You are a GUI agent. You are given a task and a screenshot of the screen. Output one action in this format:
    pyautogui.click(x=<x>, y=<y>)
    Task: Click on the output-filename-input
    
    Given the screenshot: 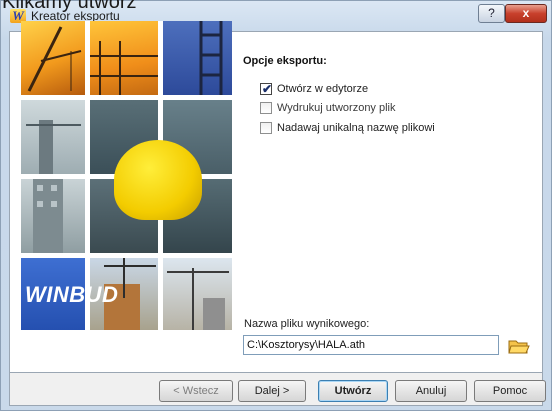 What is the action you would take?
    pyautogui.click(x=371, y=345)
    